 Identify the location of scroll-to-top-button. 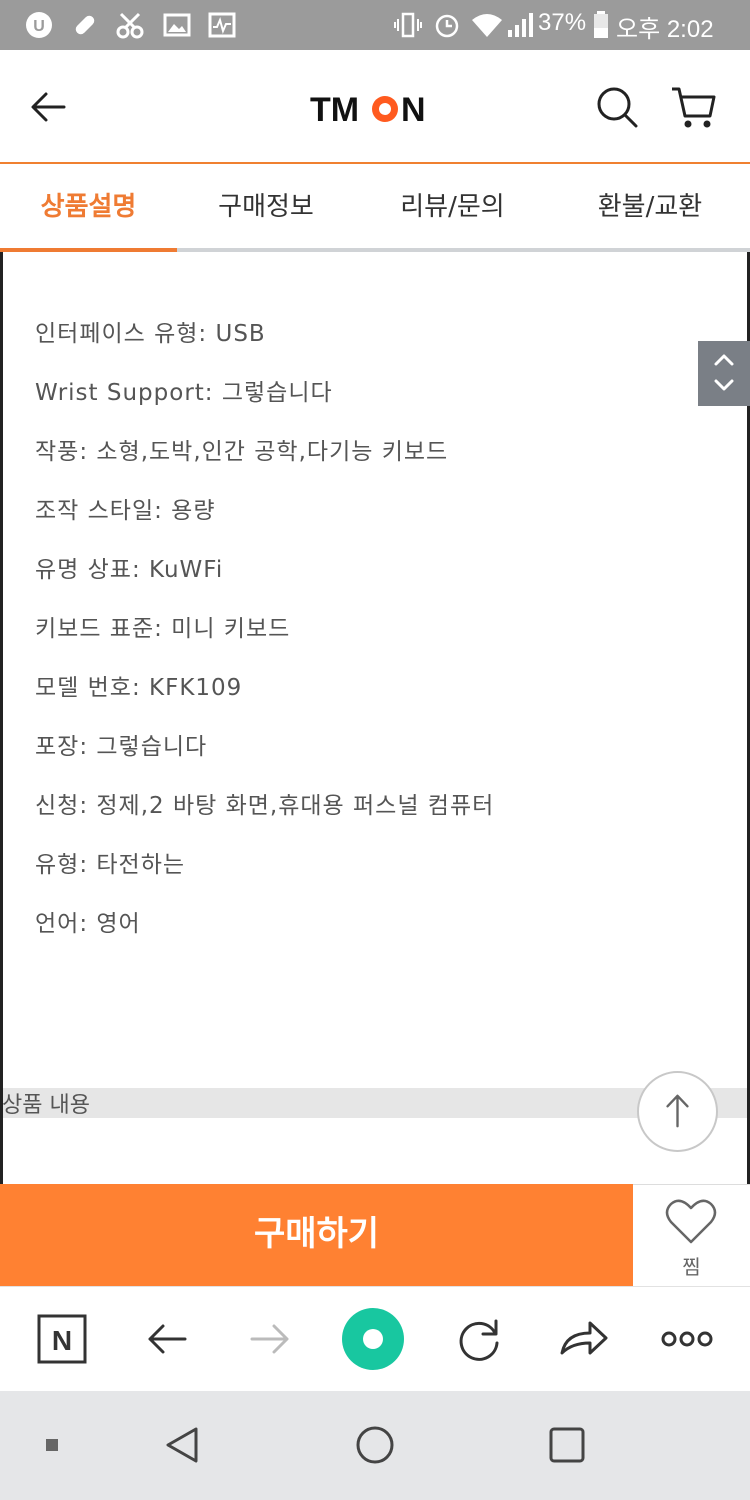
(677, 1111).